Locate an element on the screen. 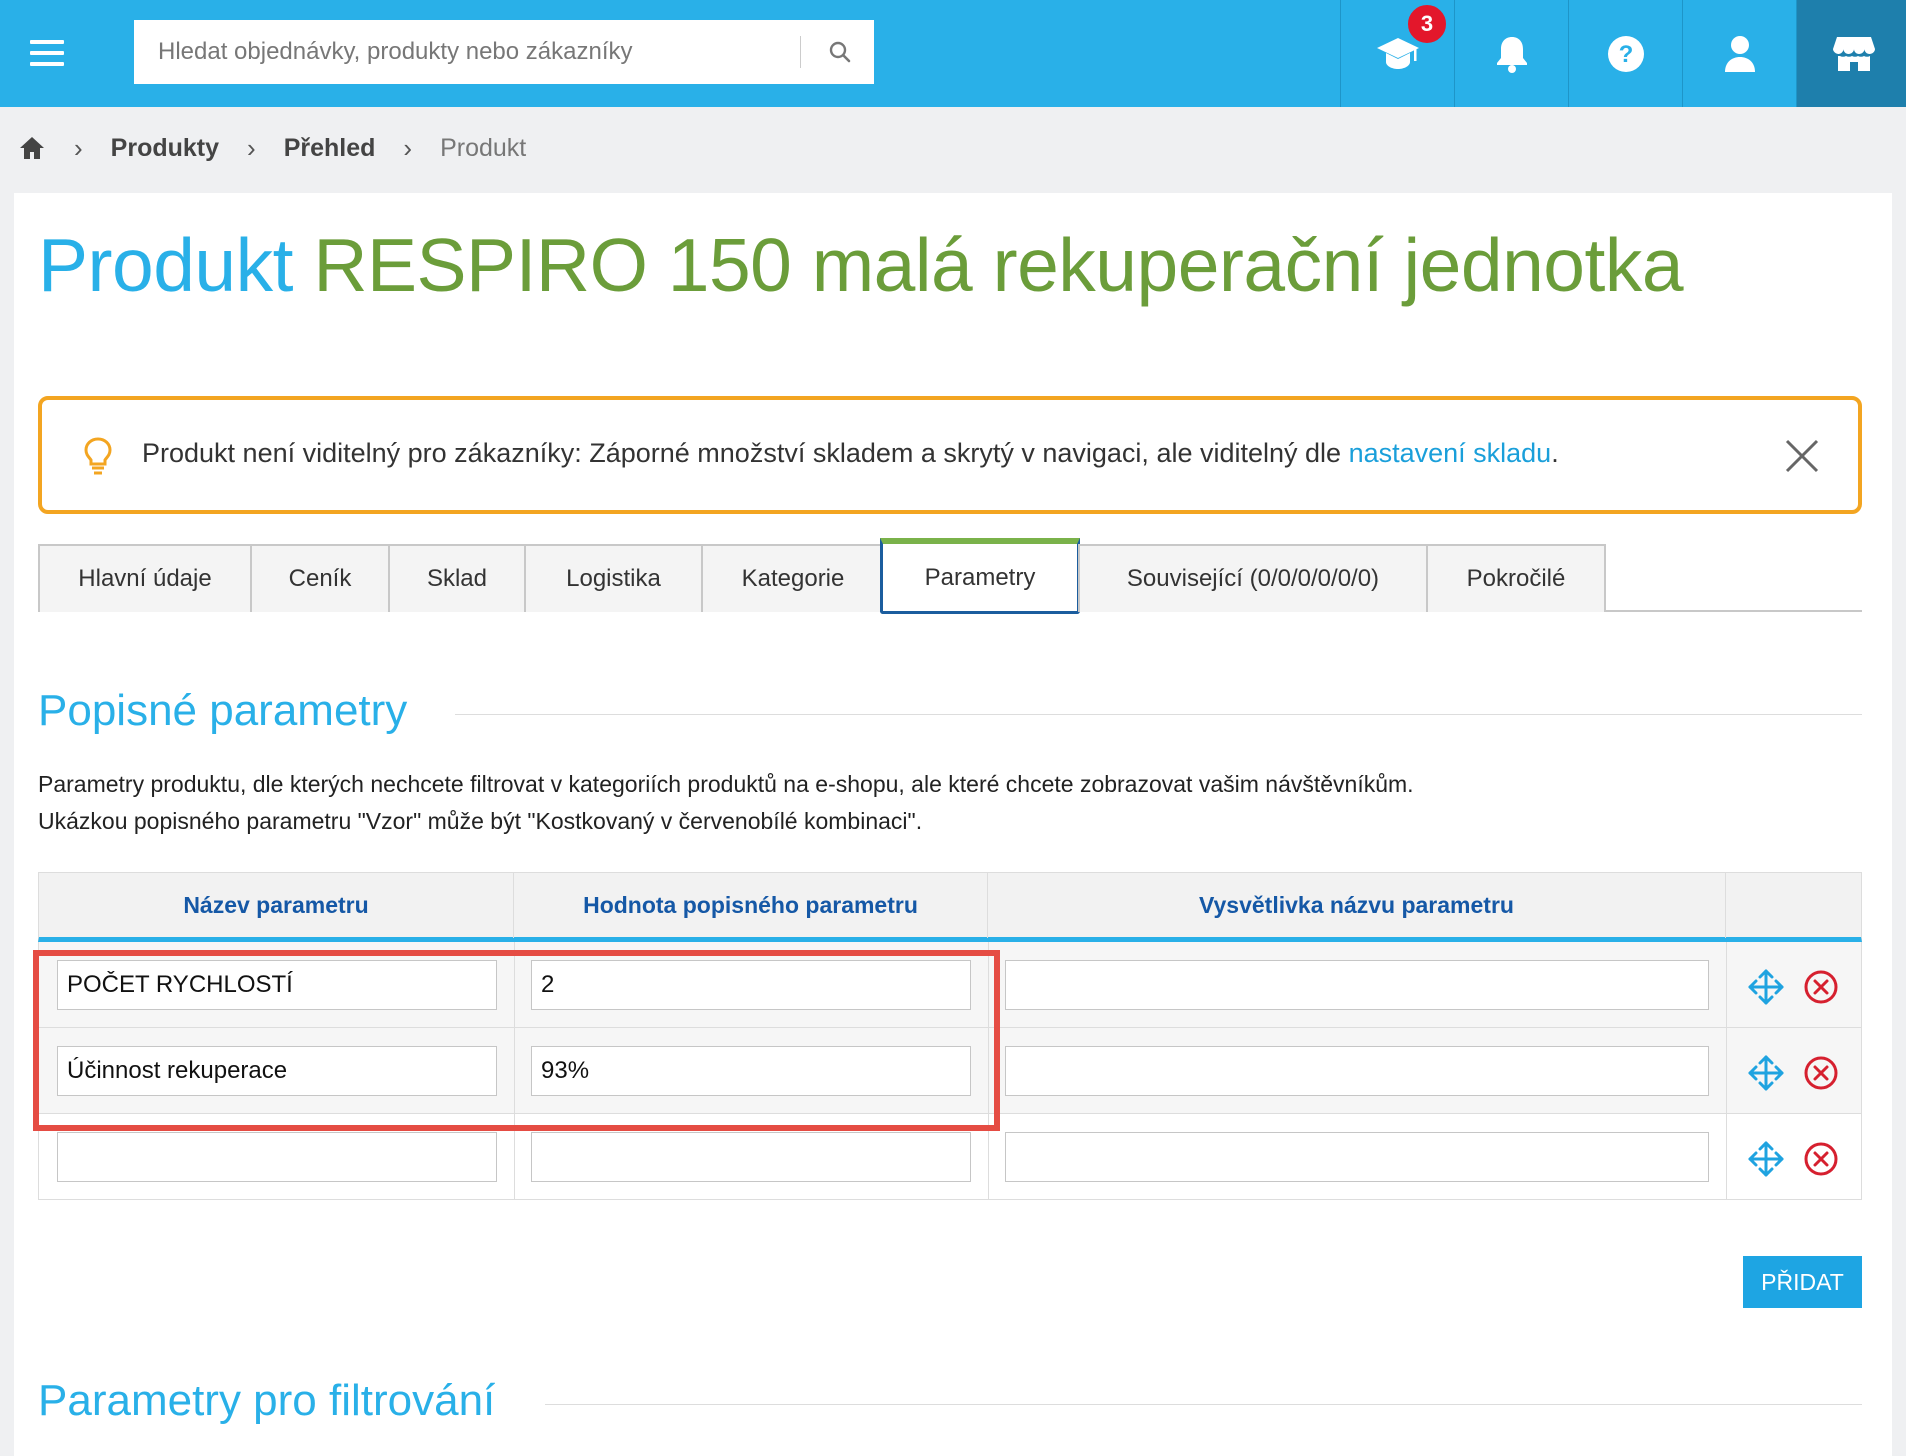 The height and width of the screenshot is (1456, 1906). tab-parameters: Parametry is located at coordinates (980, 576).